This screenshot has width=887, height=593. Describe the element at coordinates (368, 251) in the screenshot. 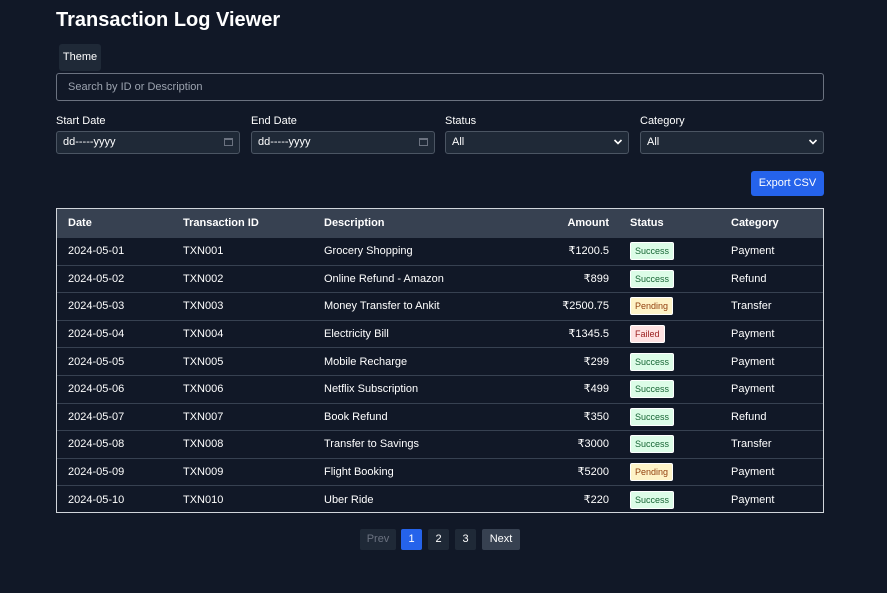

I see `cell-description: Grocery Shopping` at that location.